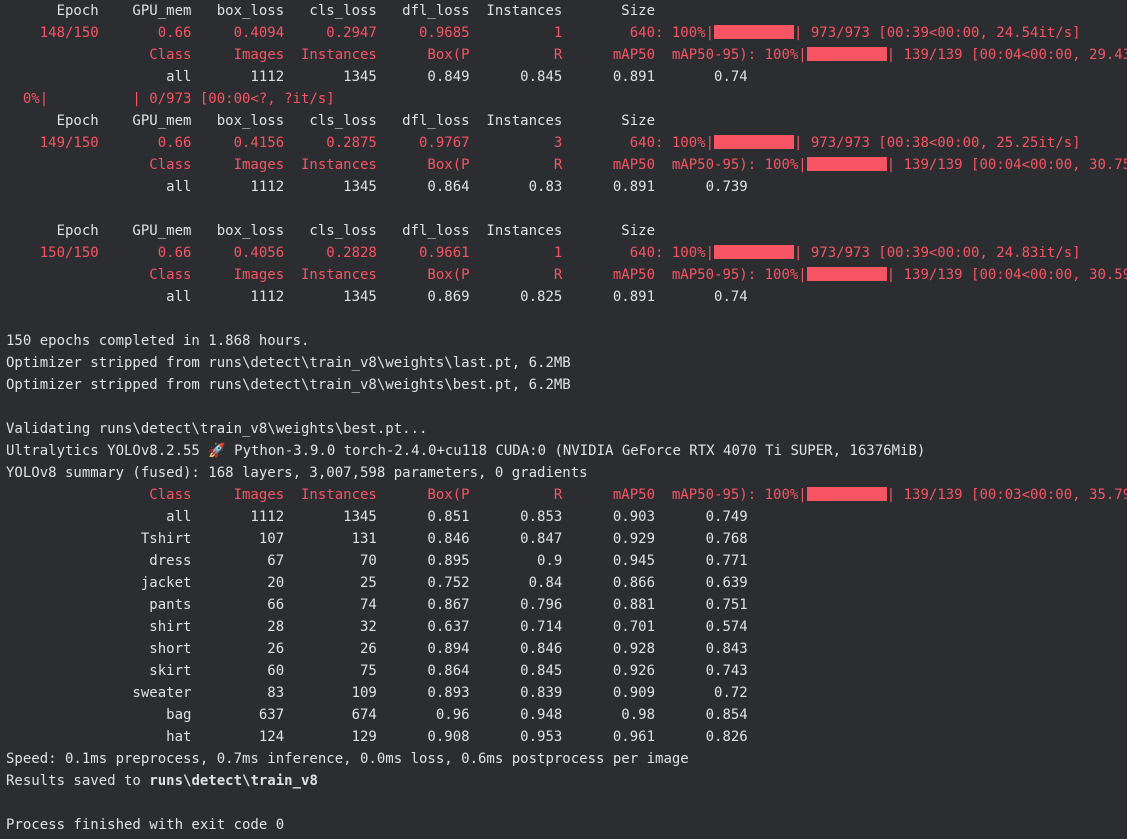  I want to click on console-line-text: sweater 83 109 0.893 0.839 0.909 0.72, so click(377, 693).